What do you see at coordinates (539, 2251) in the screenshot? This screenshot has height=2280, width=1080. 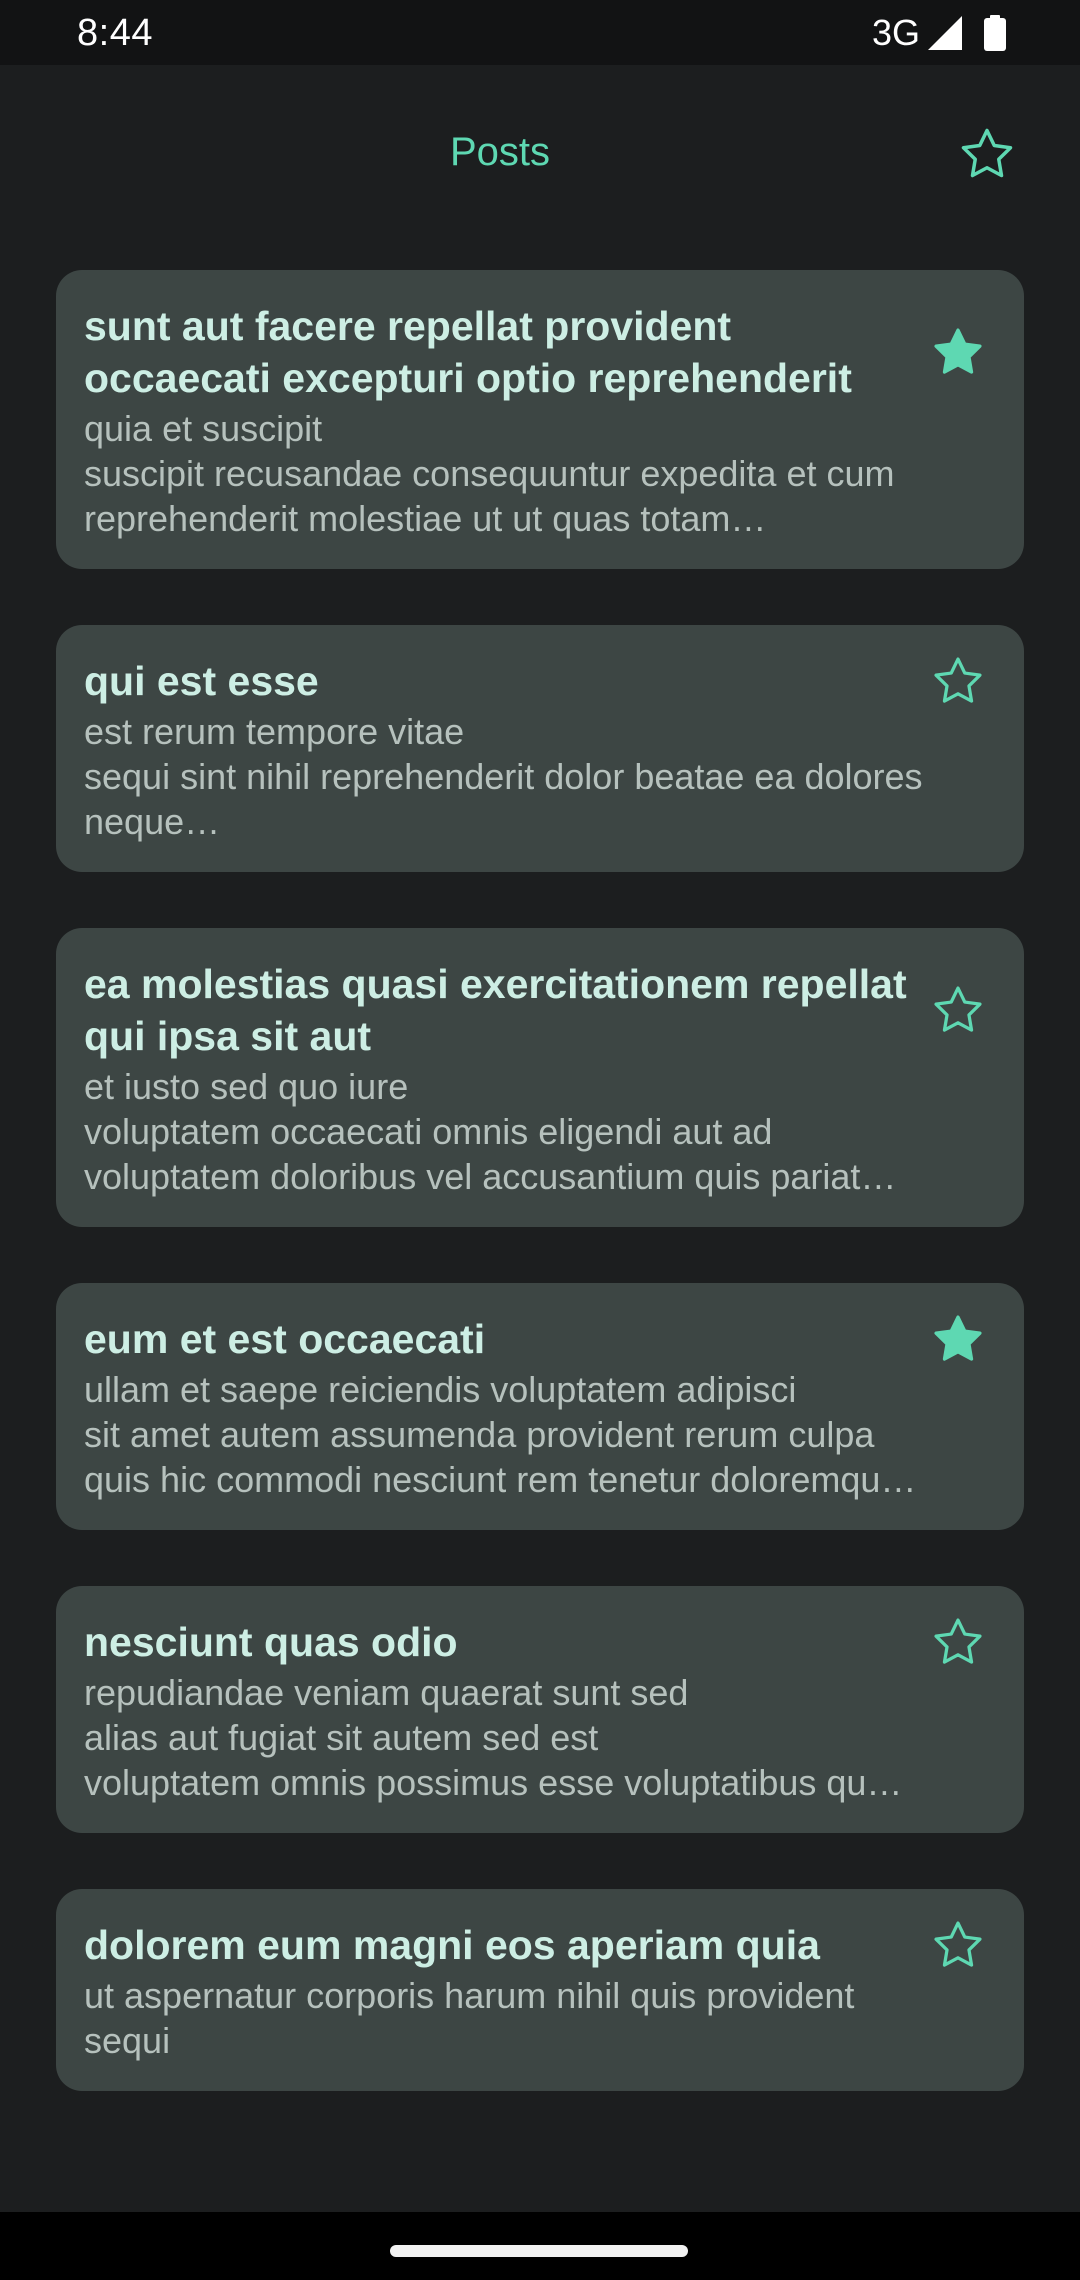 I see `home-gesture-handle` at bounding box center [539, 2251].